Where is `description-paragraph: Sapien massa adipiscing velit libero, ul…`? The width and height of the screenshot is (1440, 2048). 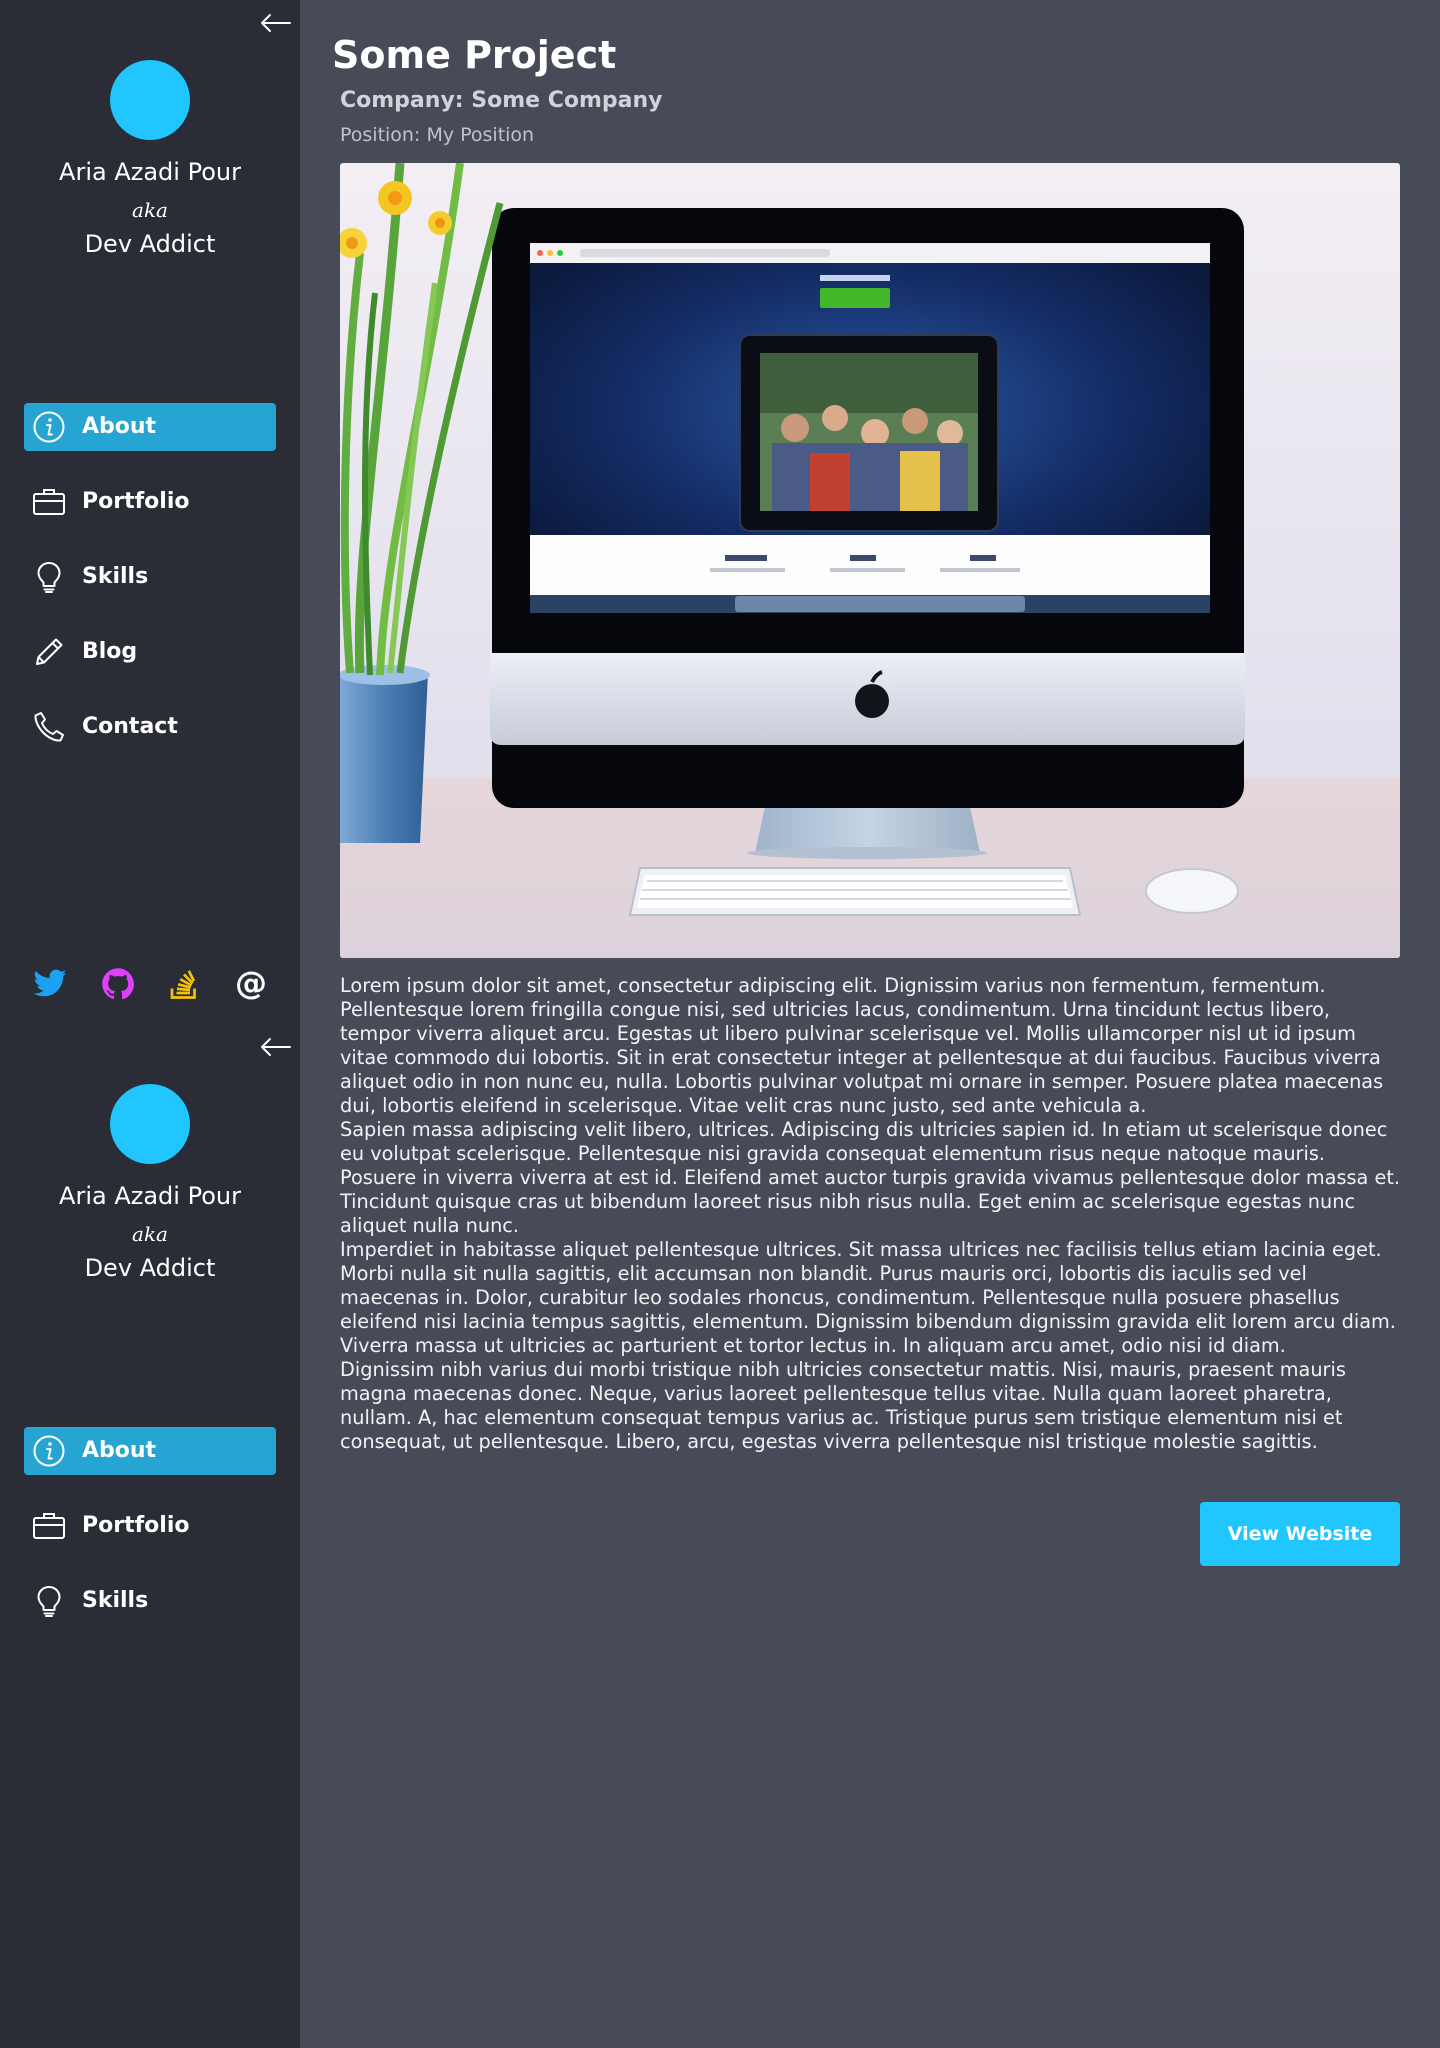
description-paragraph: Sapien massa adipiscing velit libero, ul… is located at coordinates (870, 1177).